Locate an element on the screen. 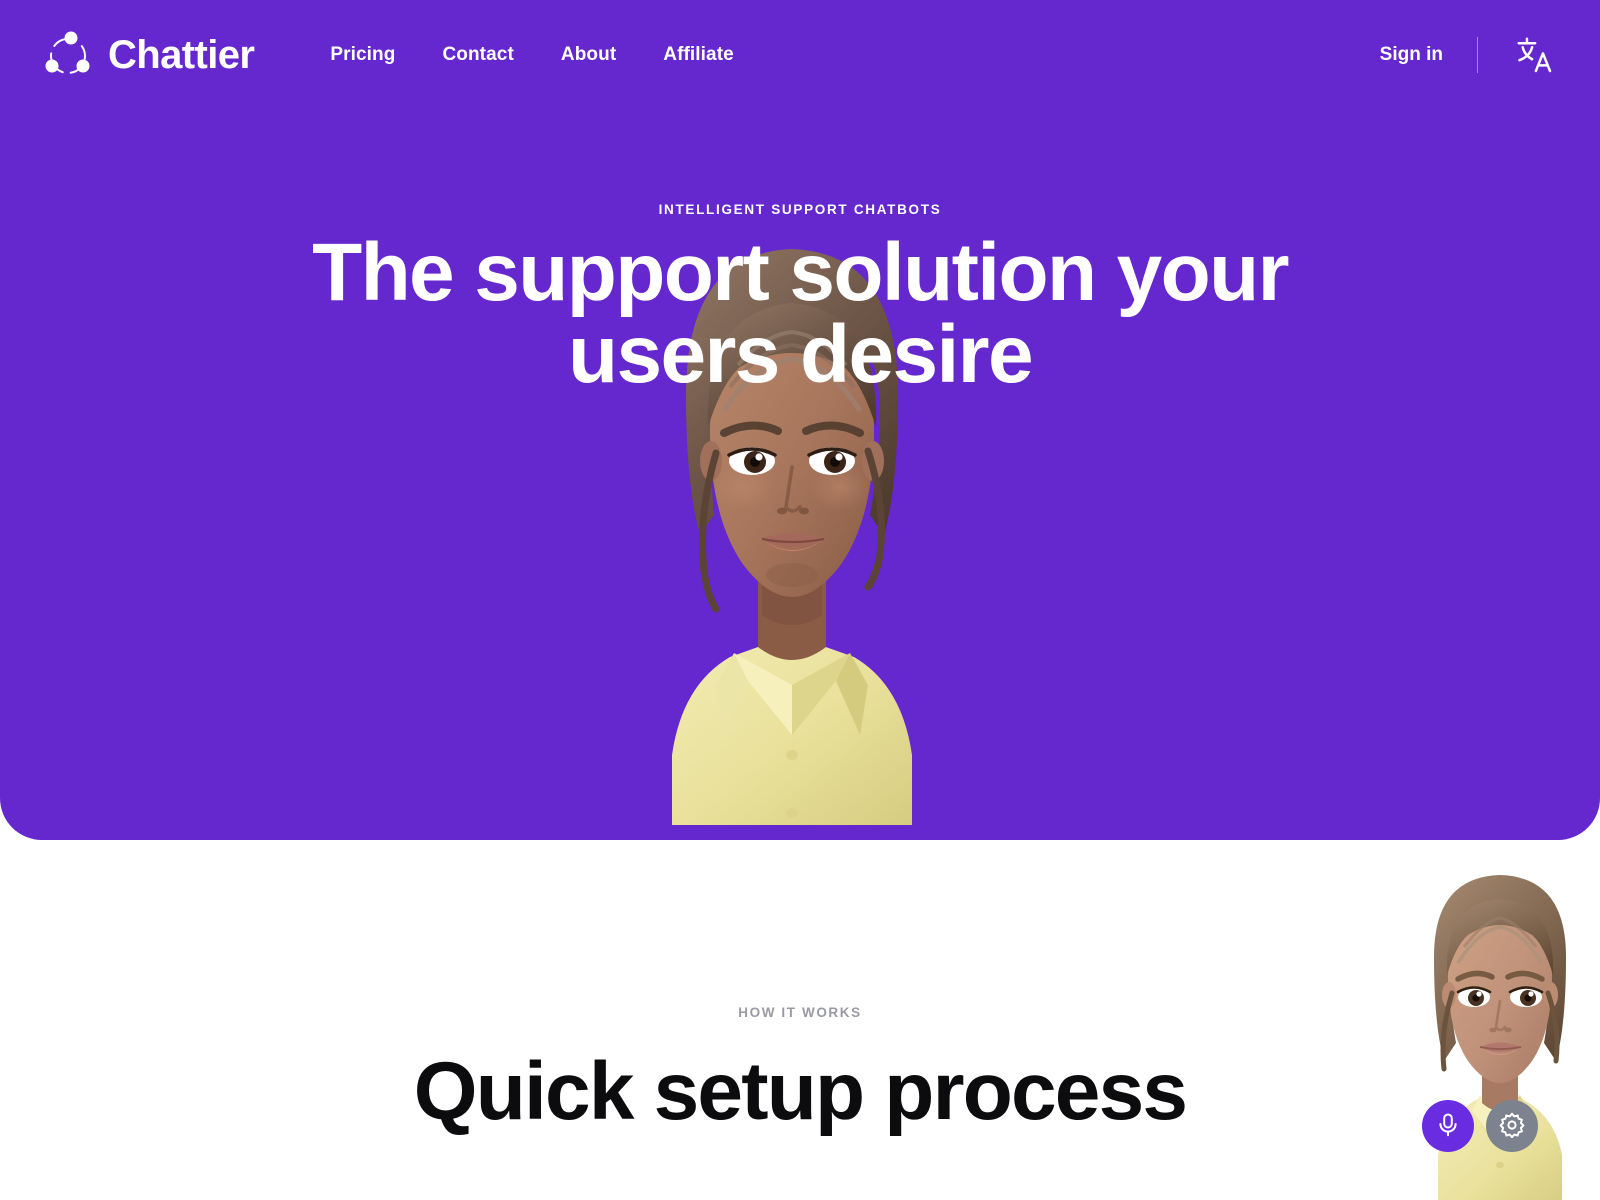  widget-controls is located at coordinates (1480, 1126).